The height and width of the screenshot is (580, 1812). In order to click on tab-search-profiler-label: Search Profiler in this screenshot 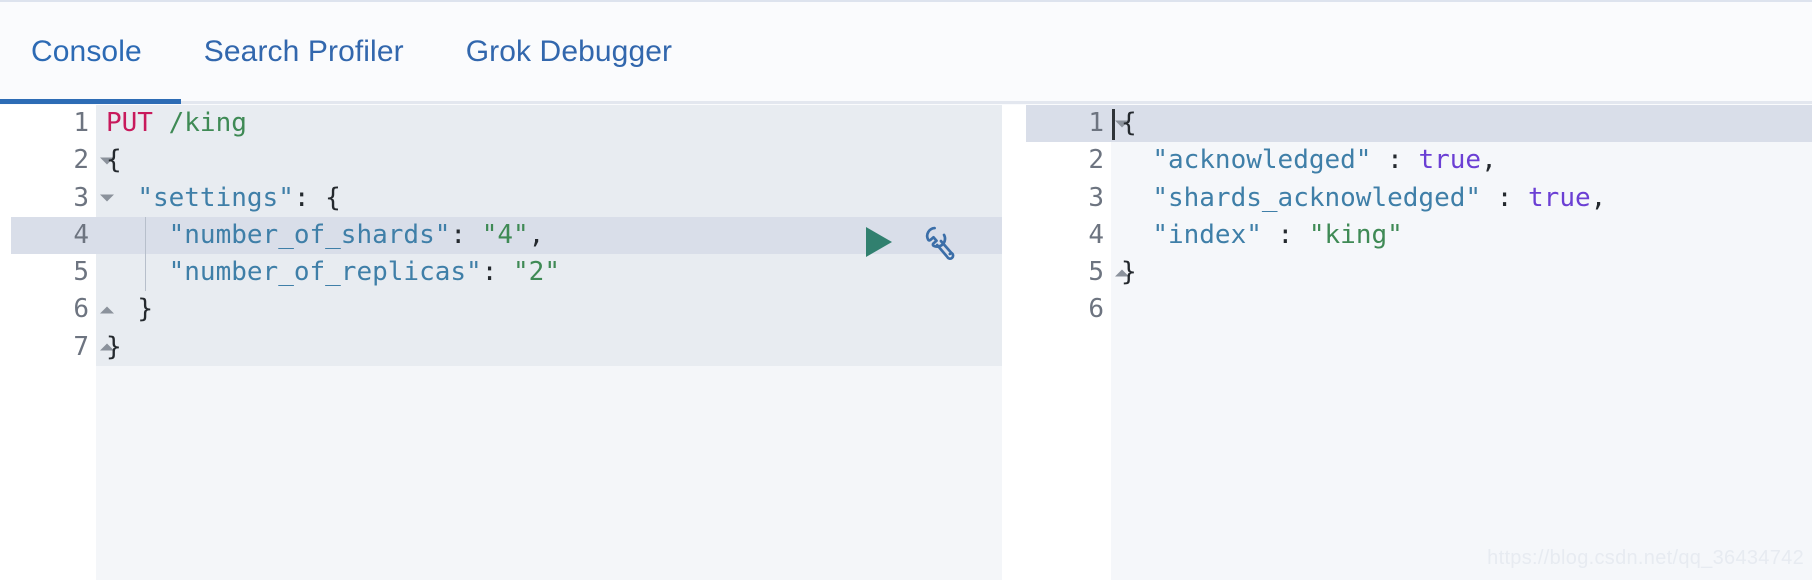, I will do `click(303, 51)`.